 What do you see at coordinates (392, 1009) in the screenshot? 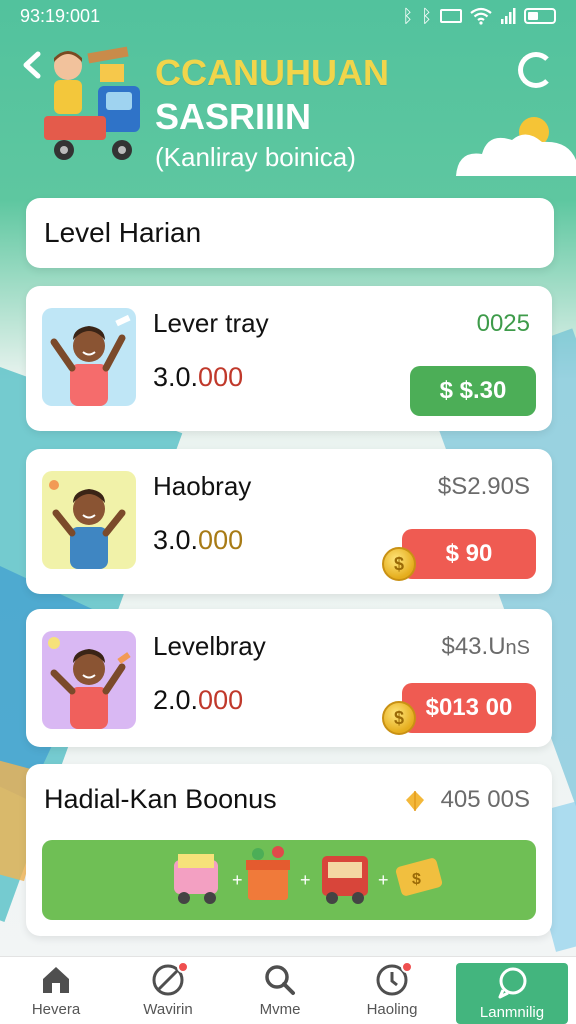
I see `nav-label: Haoling` at bounding box center [392, 1009].